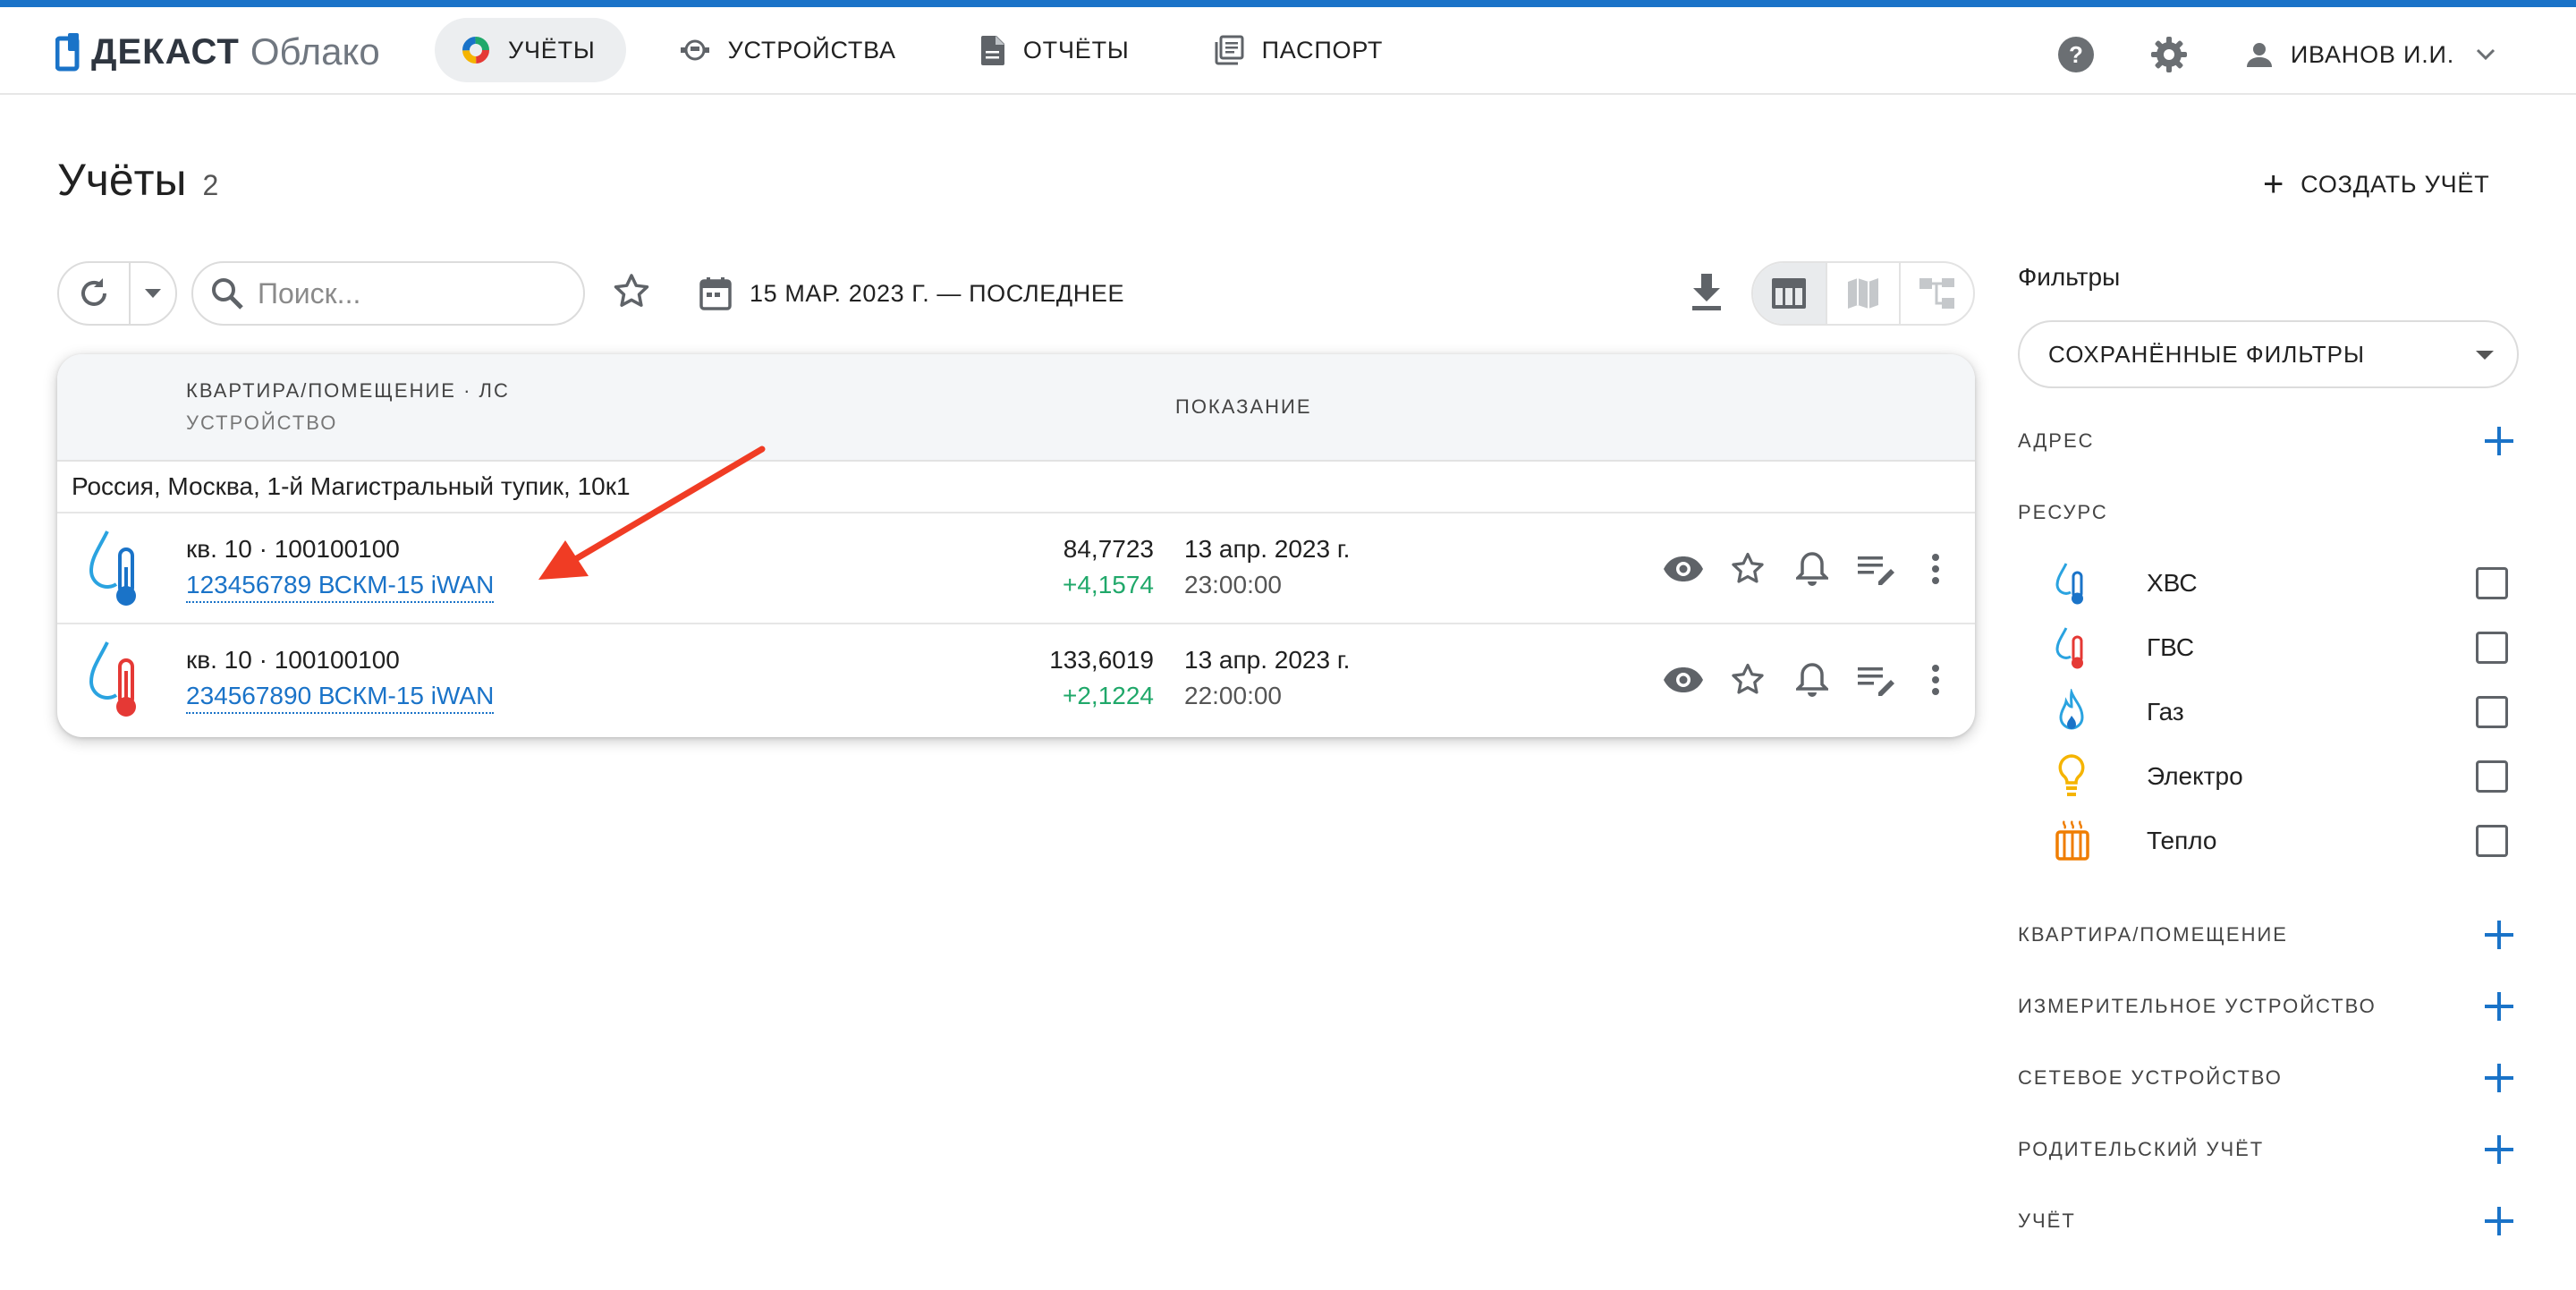 This screenshot has width=2576, height=1290. What do you see at coordinates (2165, 712) in the screenshot?
I see `resource-label: Газ` at bounding box center [2165, 712].